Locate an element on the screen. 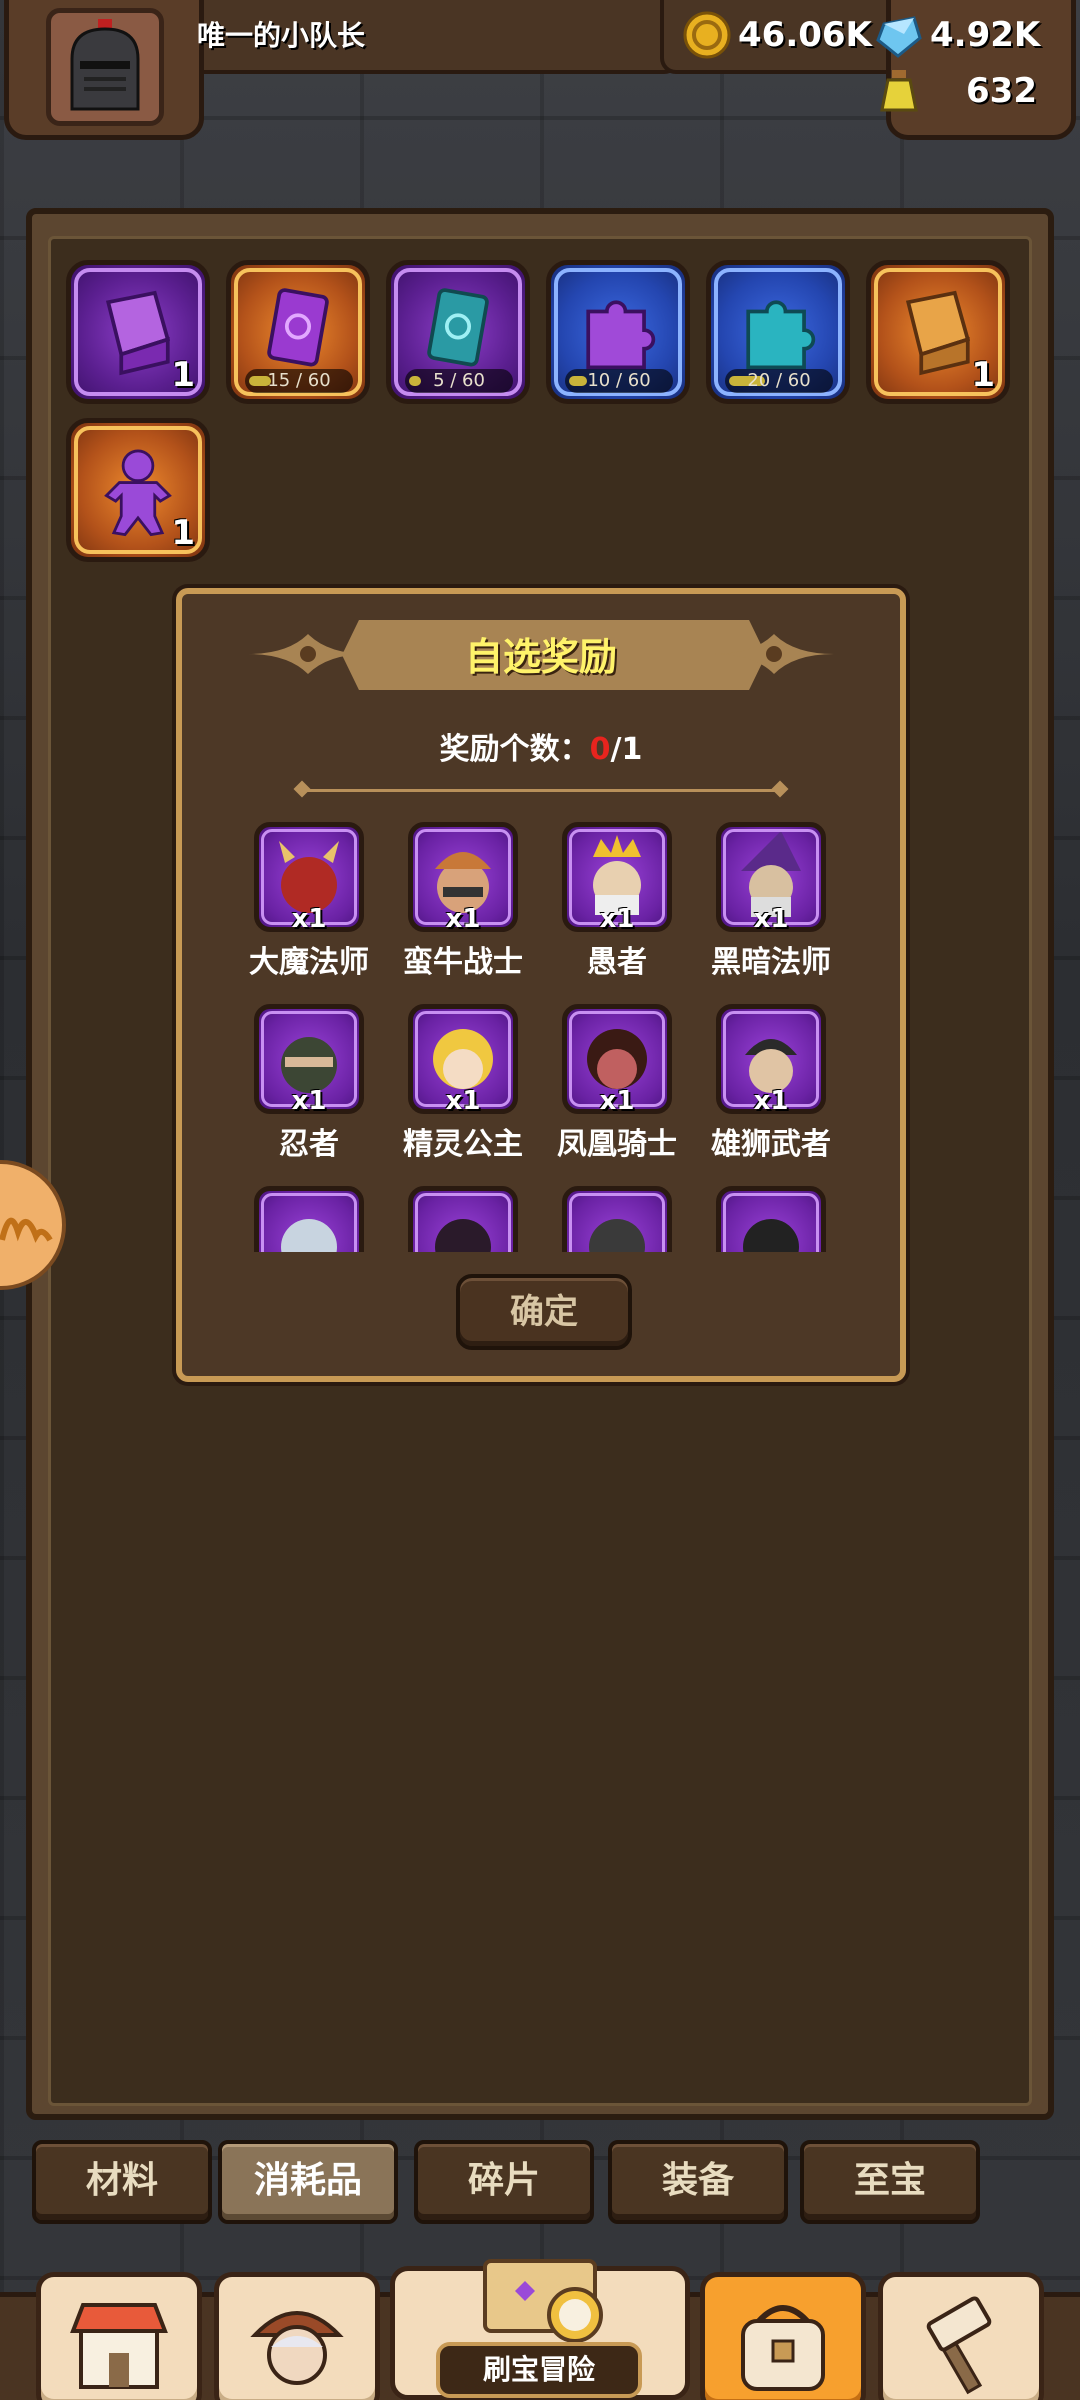 The image size is (1080, 2400). inventory-slot: 10 / 60 is located at coordinates (618, 332).